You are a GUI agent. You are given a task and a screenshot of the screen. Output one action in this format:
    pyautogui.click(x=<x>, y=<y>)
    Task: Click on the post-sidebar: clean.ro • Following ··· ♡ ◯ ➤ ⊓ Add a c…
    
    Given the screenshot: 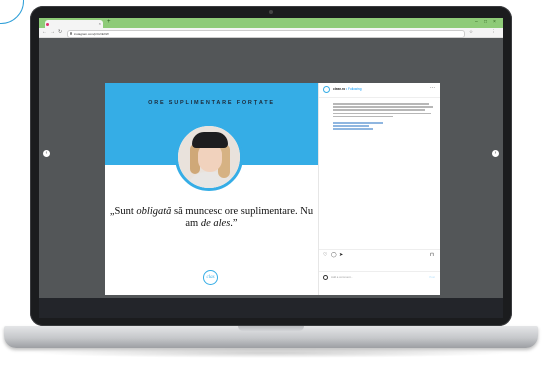 What is the action you would take?
    pyautogui.click(x=379, y=189)
    